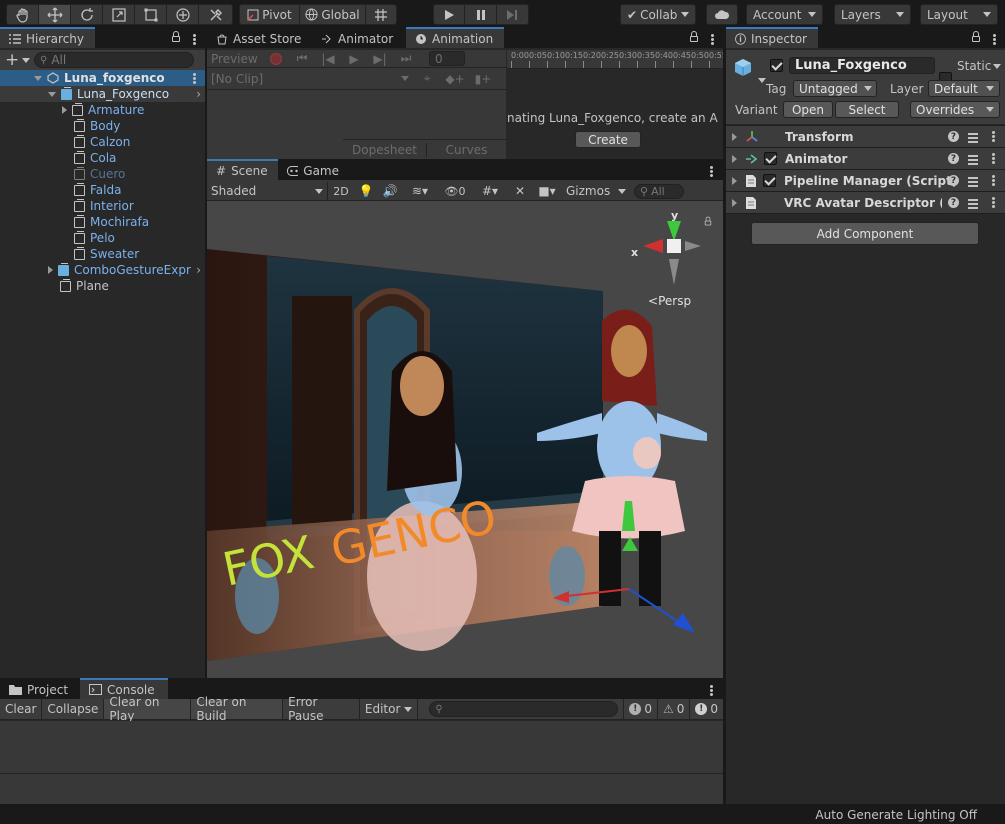 This screenshot has width=1005, height=824. I want to click on perspective-toggle: <Persp, so click(669, 301).